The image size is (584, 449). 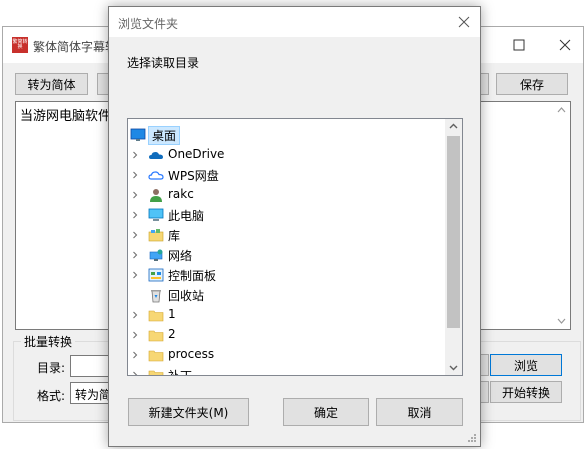 I want to click on convert-simplified-button: 转为简体, so click(x=51, y=84).